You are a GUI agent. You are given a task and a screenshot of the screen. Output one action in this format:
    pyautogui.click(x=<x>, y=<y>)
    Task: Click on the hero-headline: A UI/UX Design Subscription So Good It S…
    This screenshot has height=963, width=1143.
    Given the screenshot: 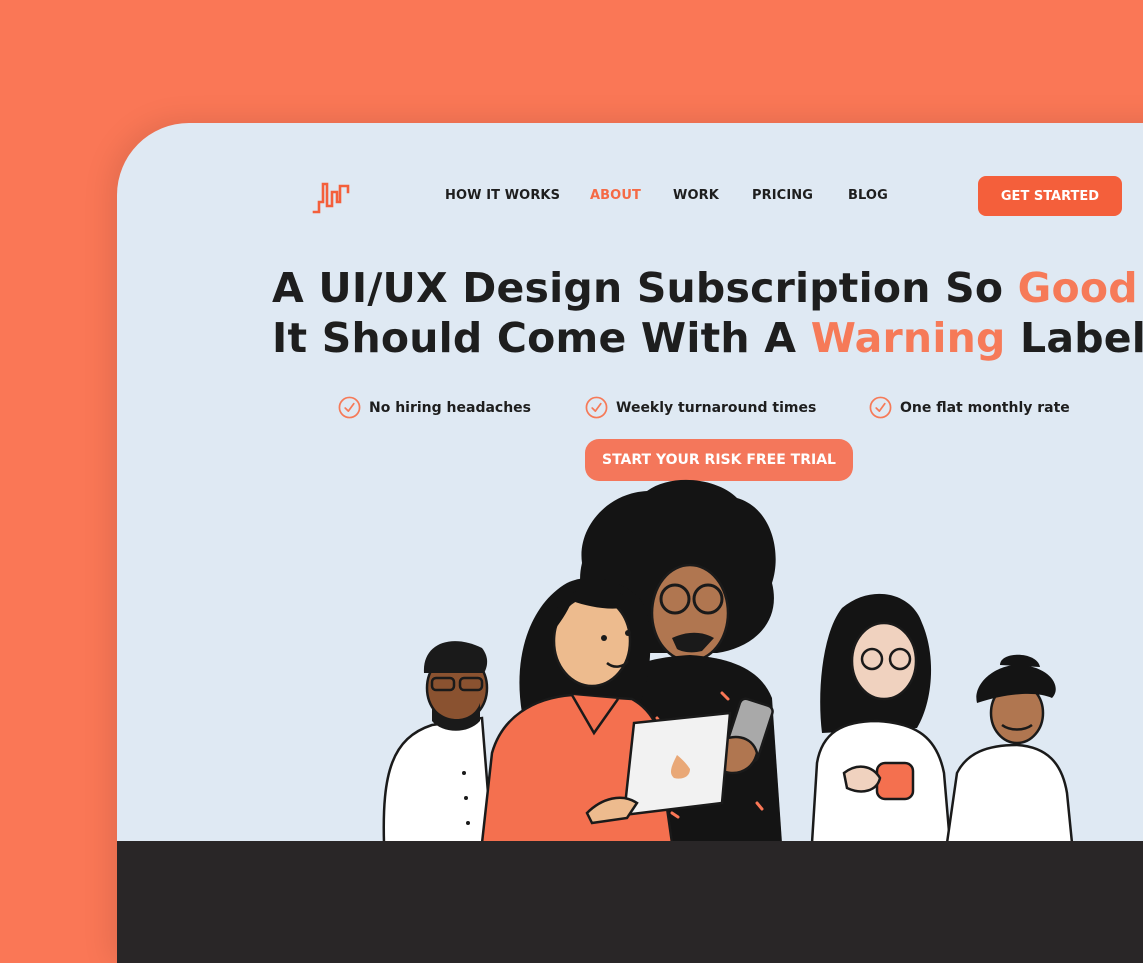 What is the action you would take?
    pyautogui.click(x=707, y=313)
    